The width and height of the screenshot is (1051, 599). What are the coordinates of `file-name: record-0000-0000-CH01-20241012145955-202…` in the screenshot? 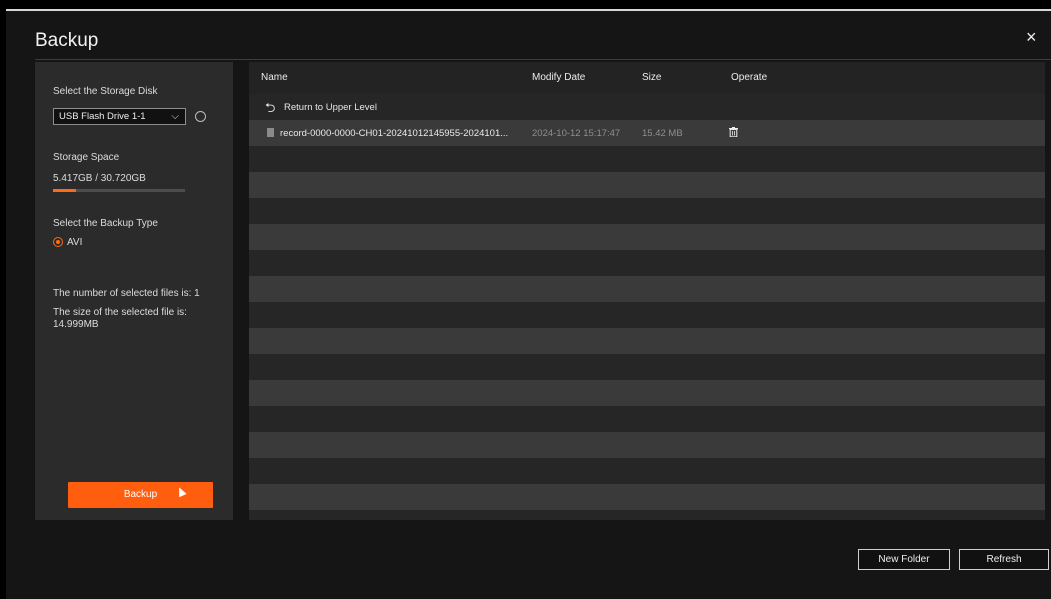 It's located at (394, 133).